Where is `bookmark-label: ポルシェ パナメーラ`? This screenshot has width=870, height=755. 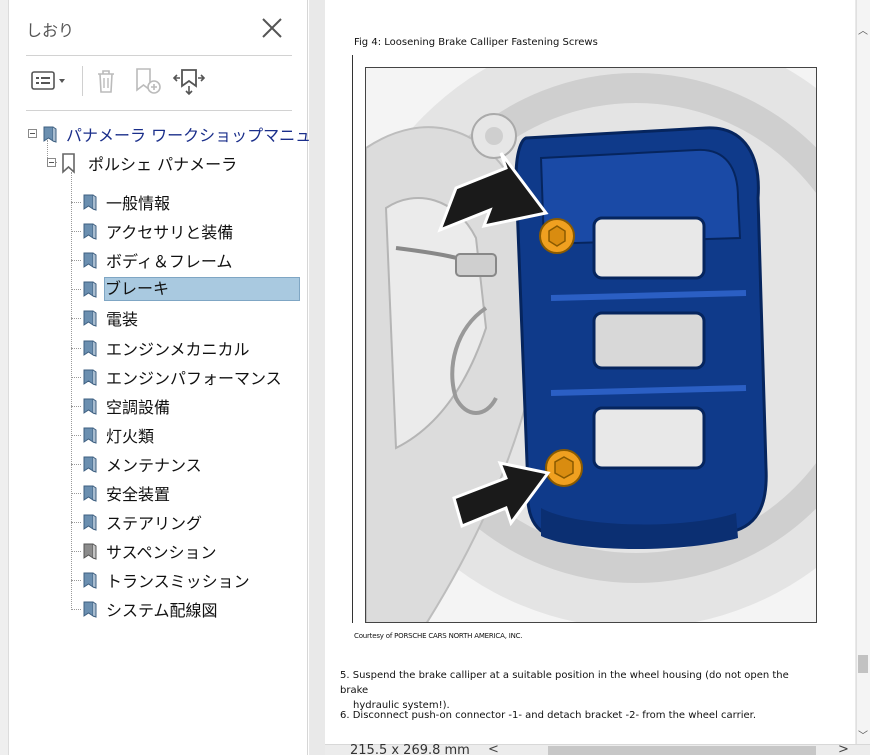
bookmark-label: ポルシェ パナメーラ is located at coordinates (163, 164).